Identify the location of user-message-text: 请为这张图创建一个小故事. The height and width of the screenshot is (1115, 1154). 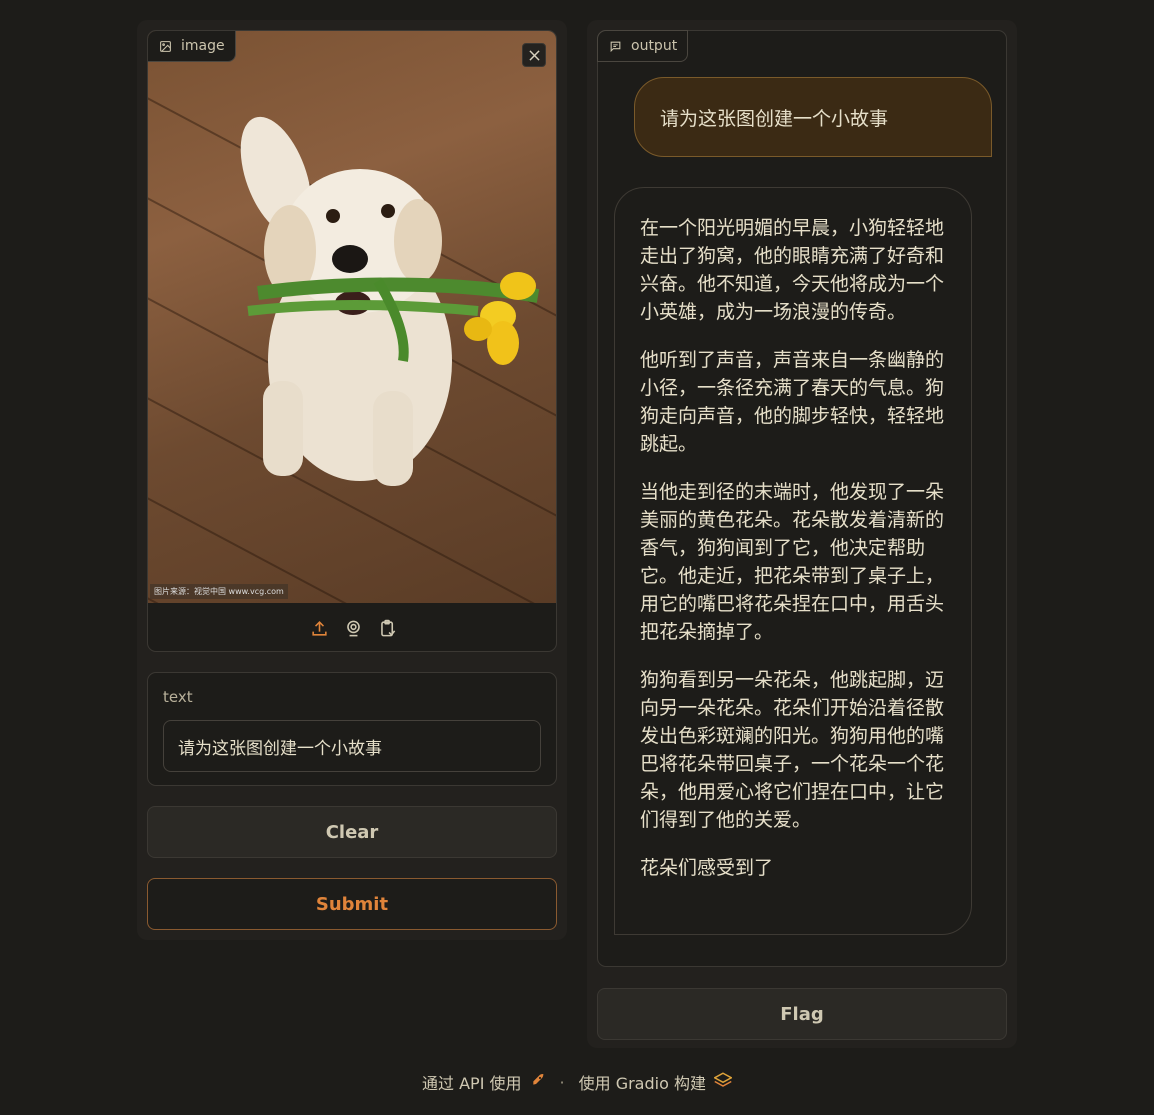
(774, 118).